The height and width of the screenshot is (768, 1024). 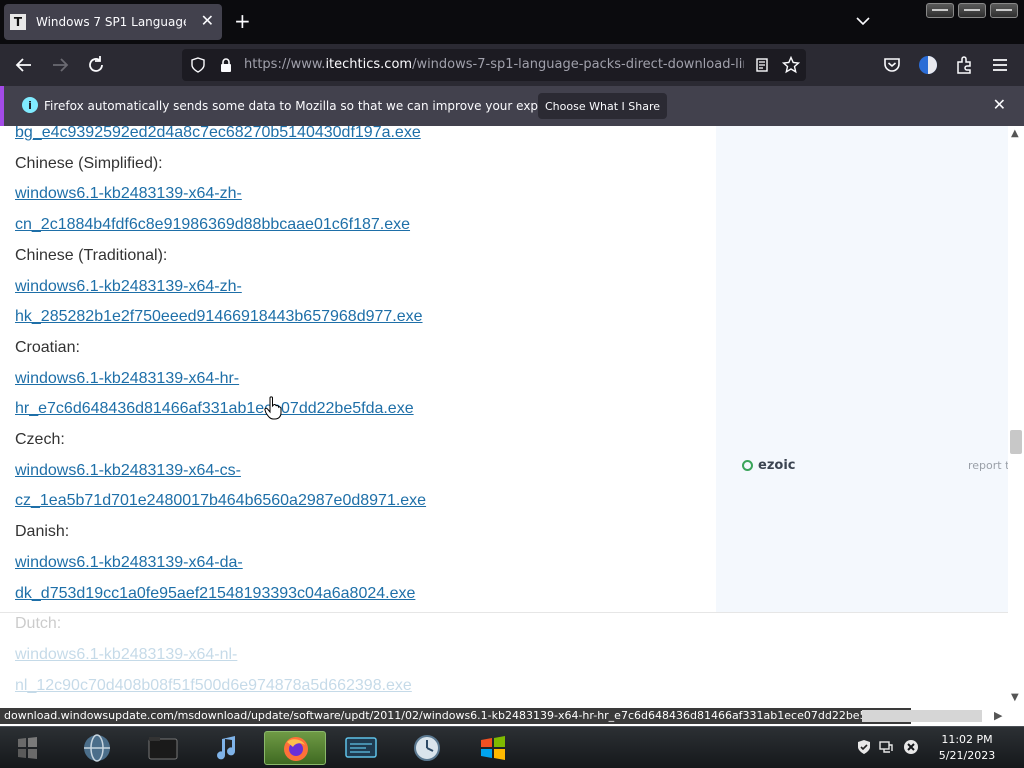 What do you see at coordinates (207, 21) in the screenshot?
I see `tab-close-icon: ✕` at bounding box center [207, 21].